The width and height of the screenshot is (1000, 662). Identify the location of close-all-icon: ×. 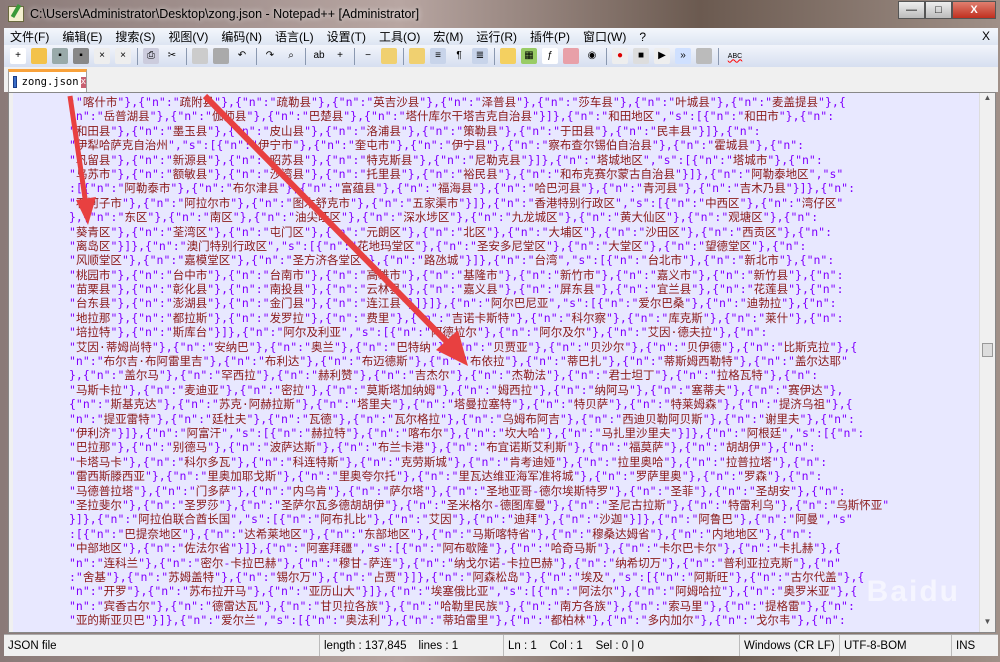
(123, 56).